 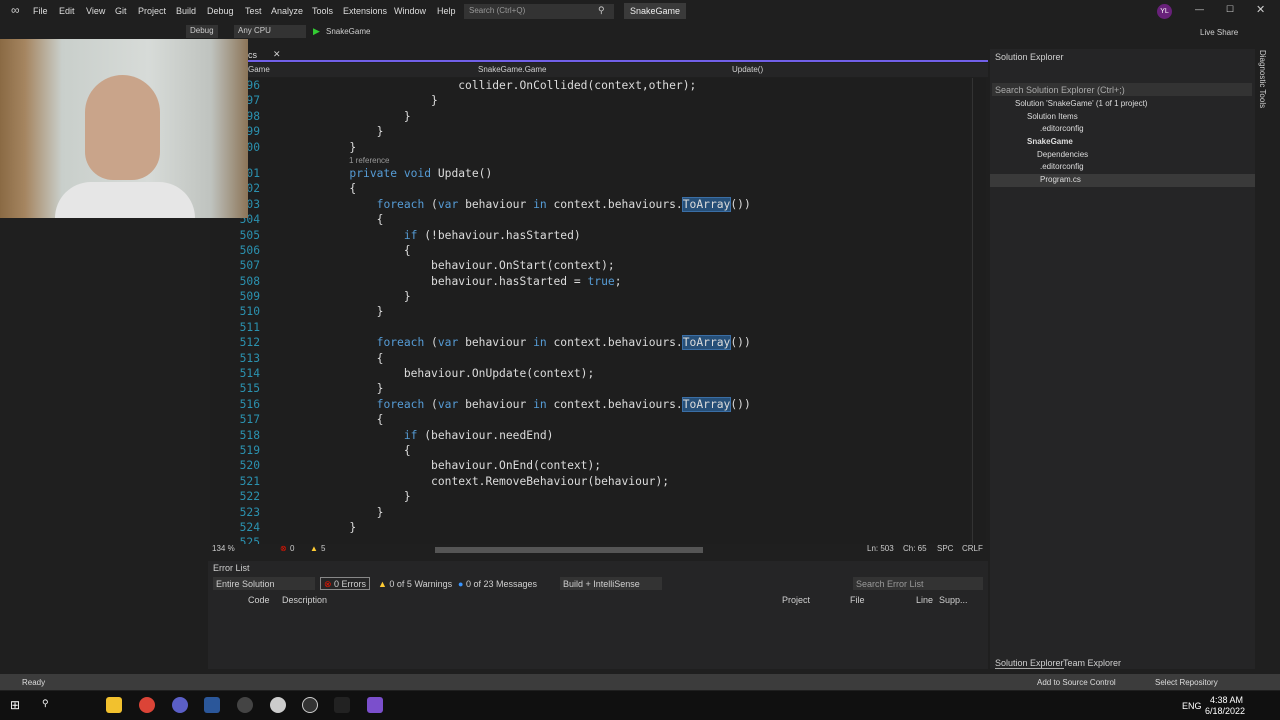 What do you see at coordinates (497, 584) in the screenshot?
I see `messages-filter-button: ● 0 of 23 Messages` at bounding box center [497, 584].